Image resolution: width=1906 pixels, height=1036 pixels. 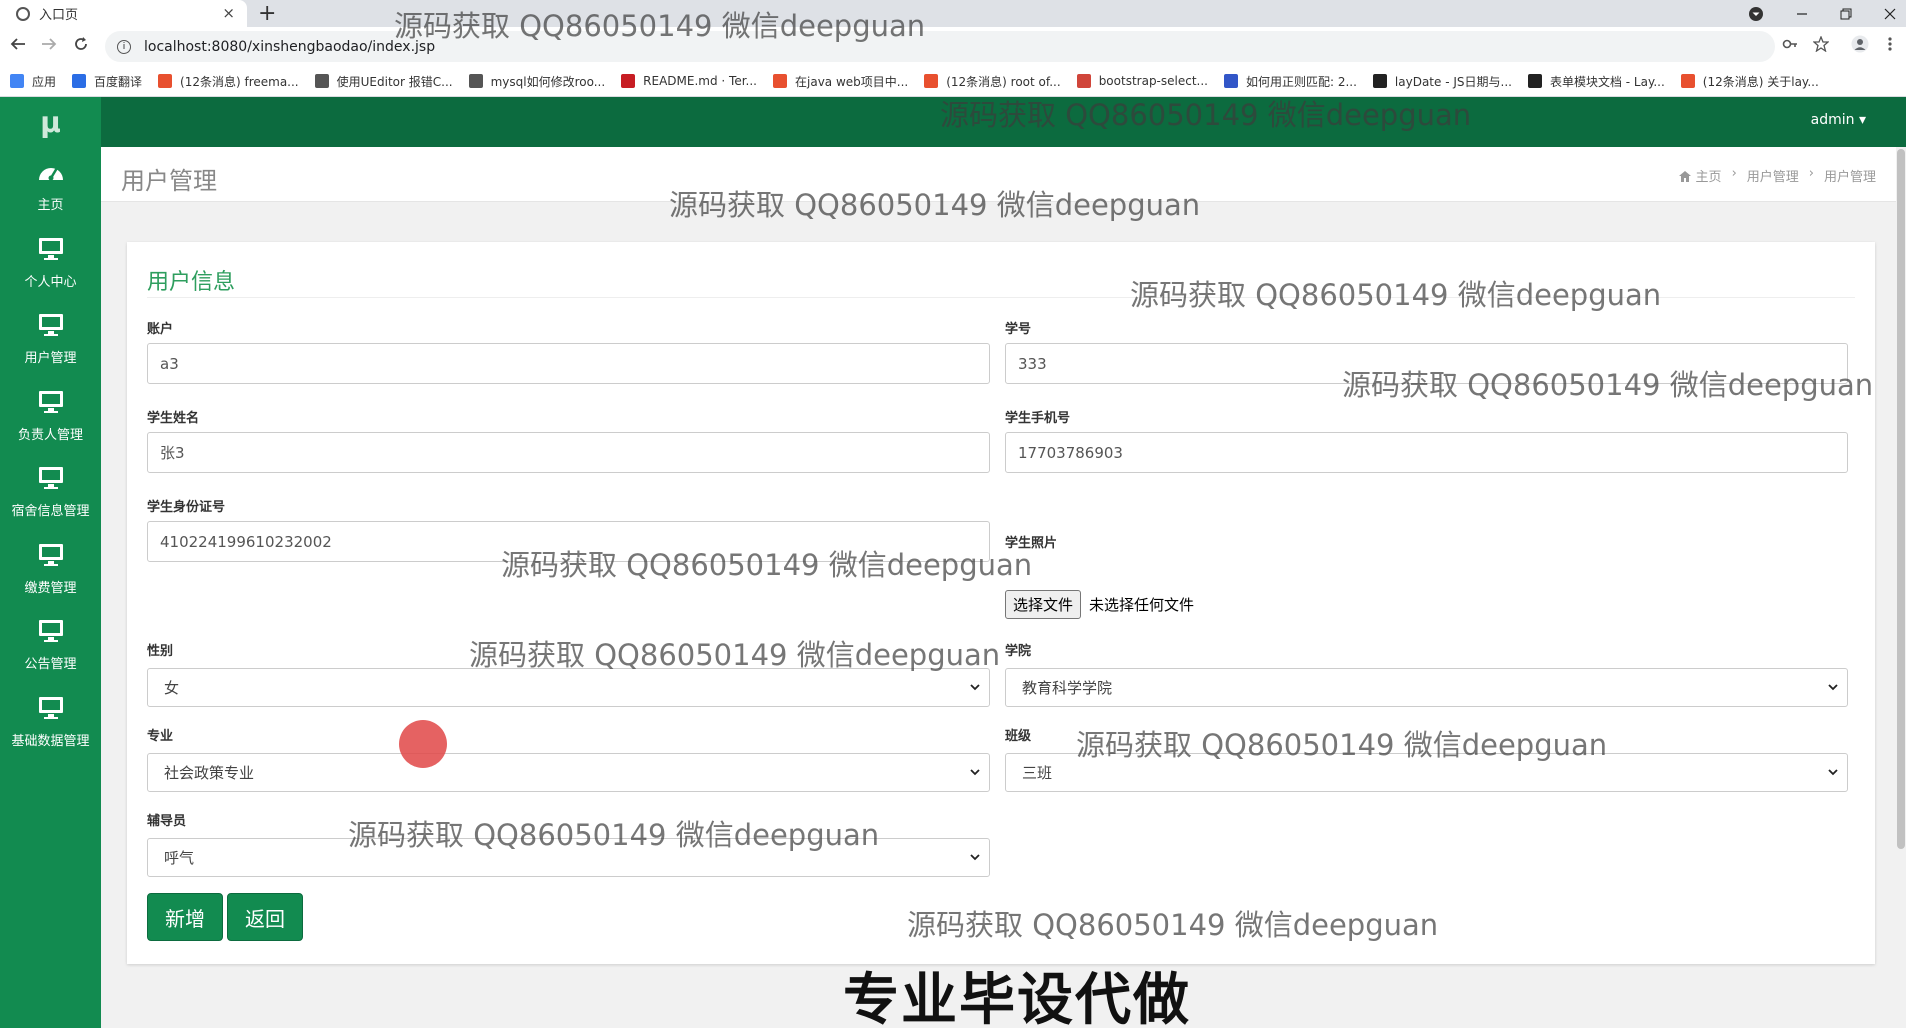 I want to click on sidebar-item: 个人中心, so click(x=50, y=266).